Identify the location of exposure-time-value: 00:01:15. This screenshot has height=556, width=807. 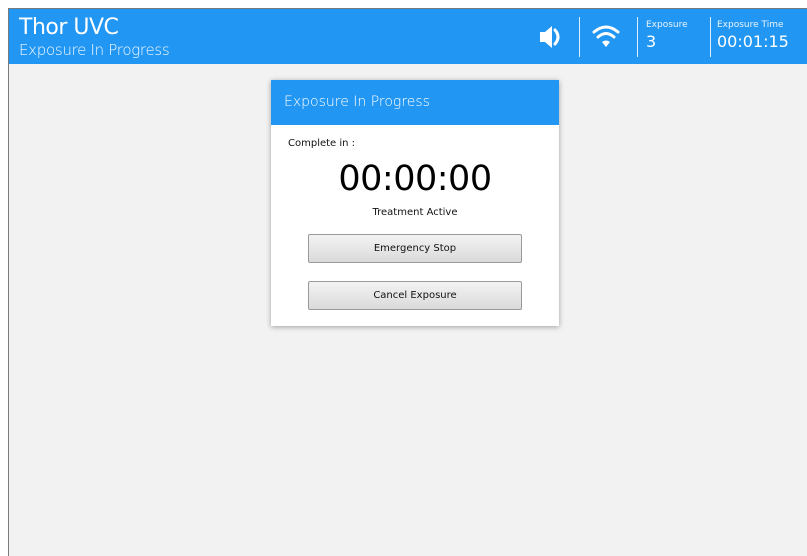
(753, 41).